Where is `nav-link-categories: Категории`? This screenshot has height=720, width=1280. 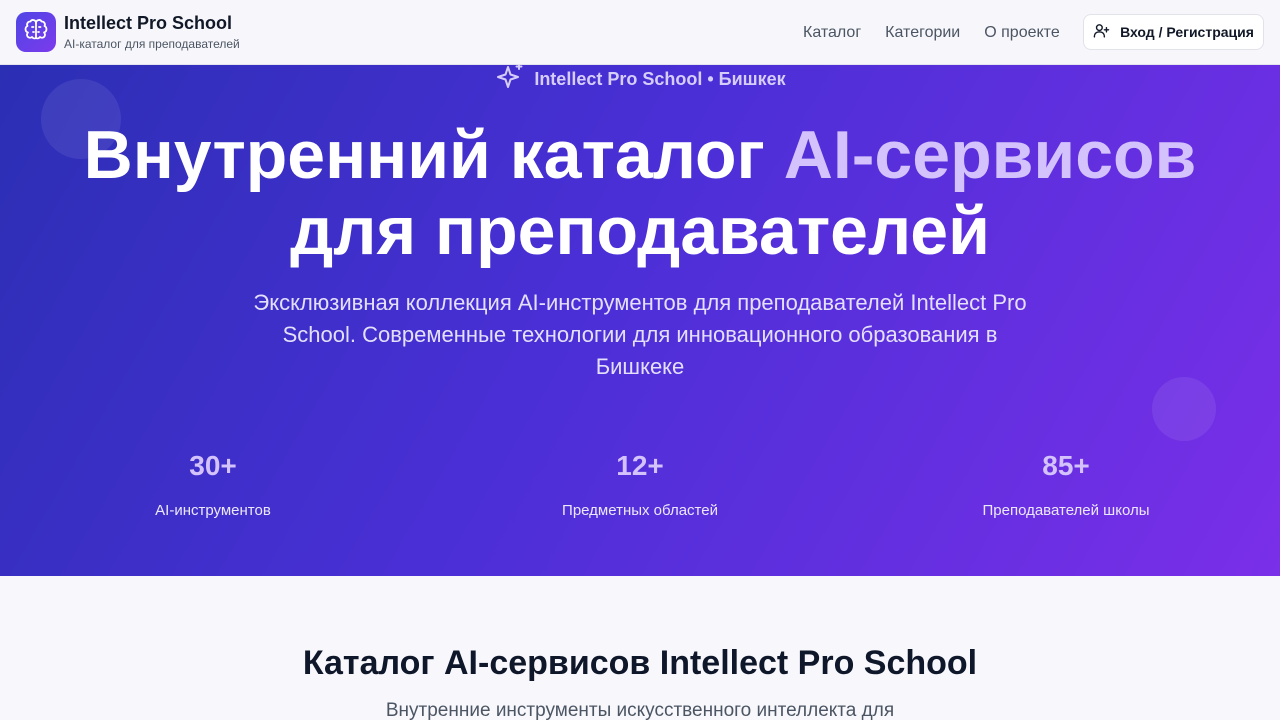 nav-link-categories: Категории is located at coordinates (922, 33).